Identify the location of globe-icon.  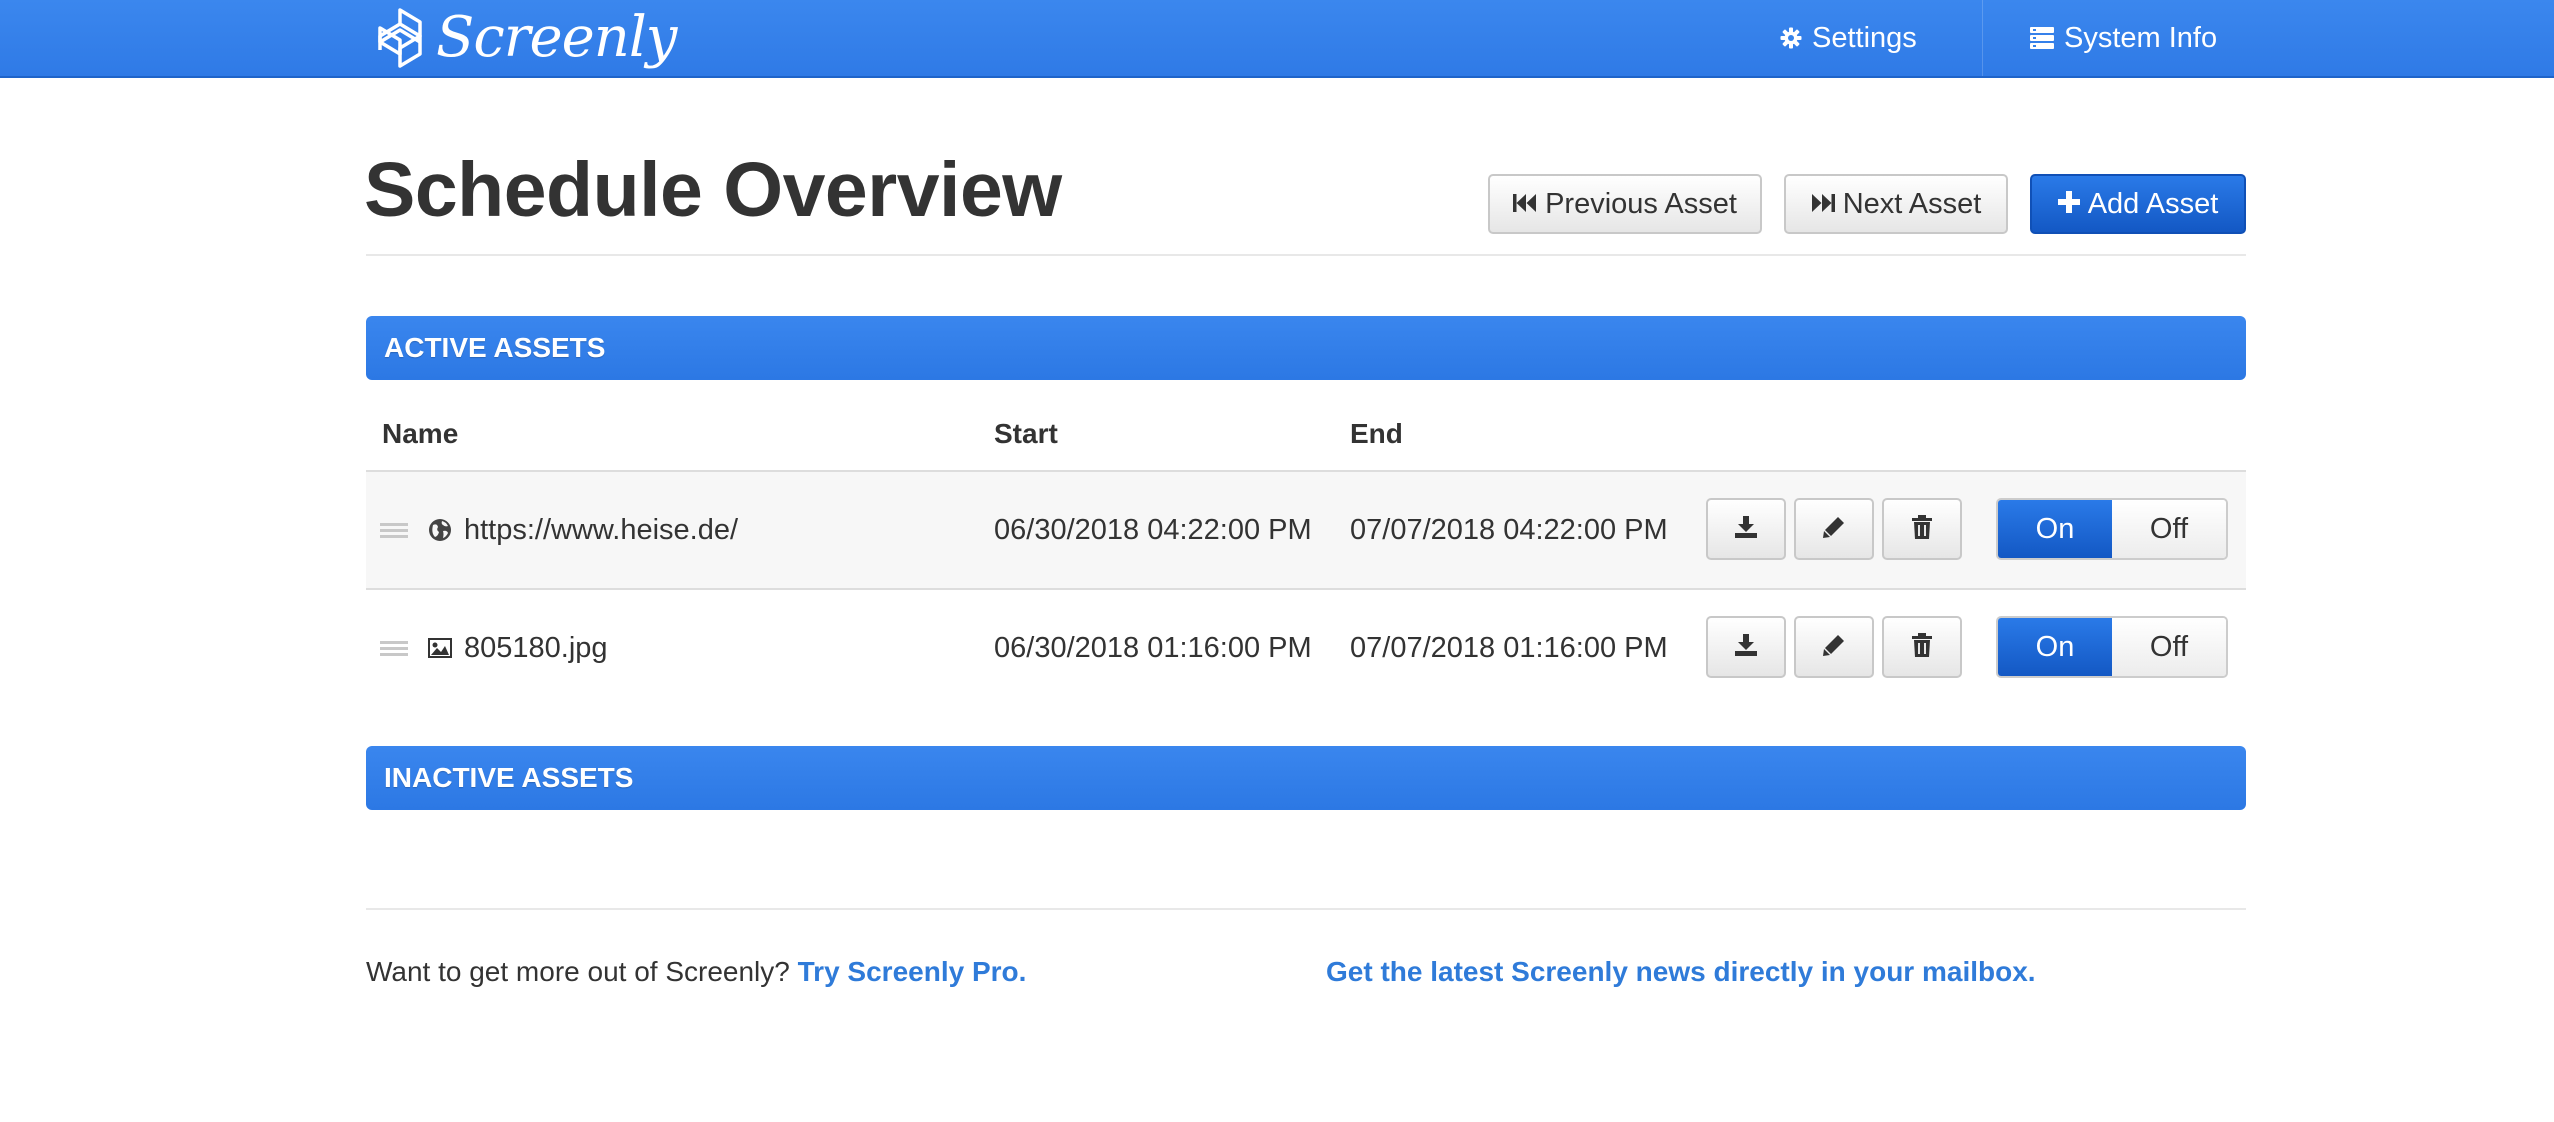
(440, 530).